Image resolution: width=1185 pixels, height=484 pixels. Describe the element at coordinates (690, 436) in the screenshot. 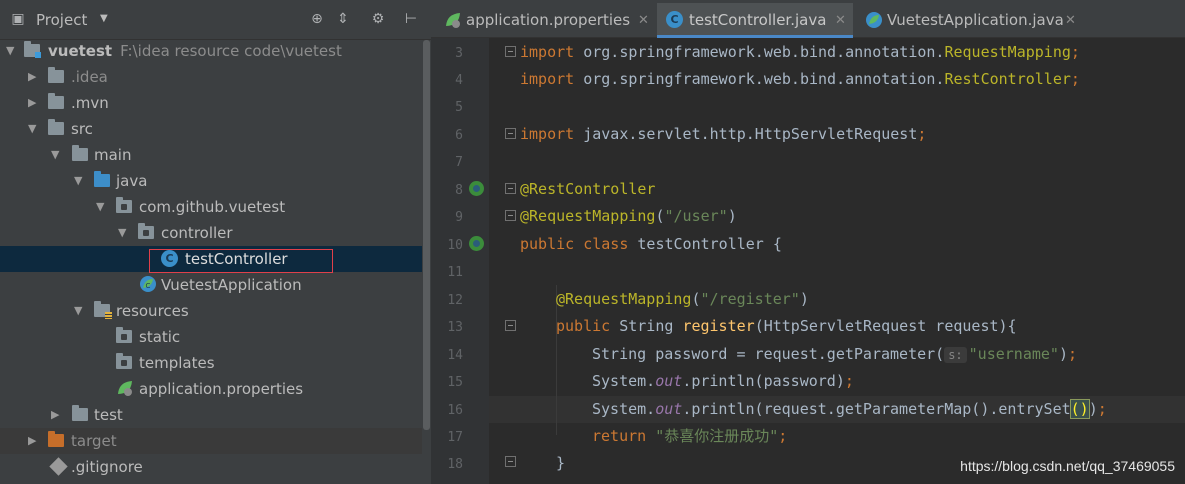

I see `code-line: return "恭喜你注册成功";` at that location.